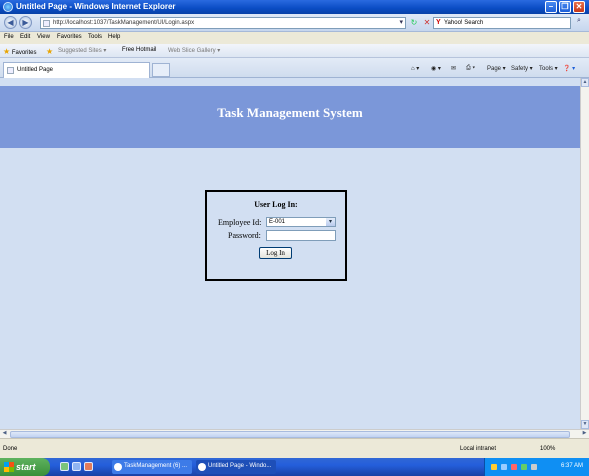 The image size is (589, 476). What do you see at coordinates (290, 434) in the screenshot?
I see `scroll-thumb` at bounding box center [290, 434].